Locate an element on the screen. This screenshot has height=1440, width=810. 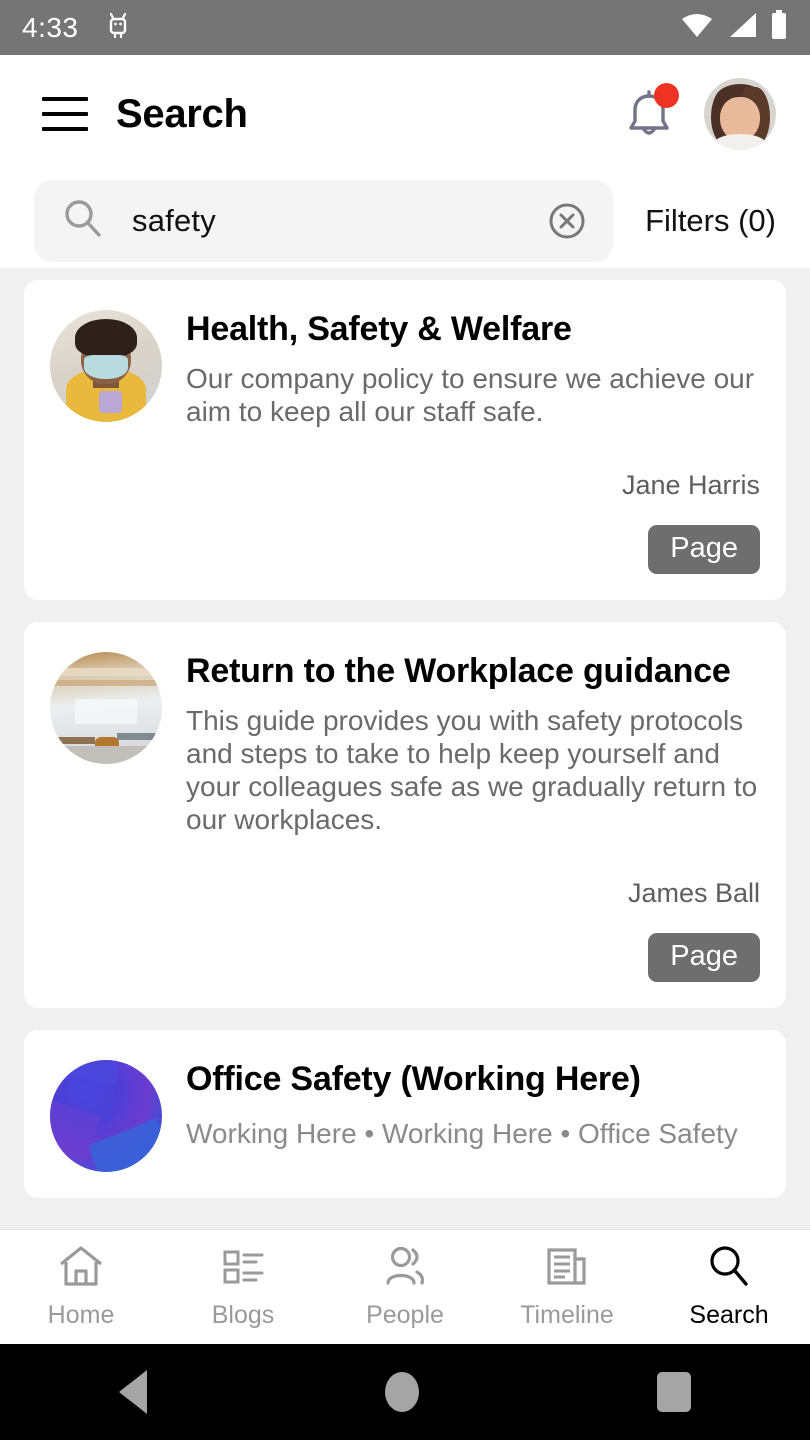
android-system-navigation is located at coordinates (405, 1392).